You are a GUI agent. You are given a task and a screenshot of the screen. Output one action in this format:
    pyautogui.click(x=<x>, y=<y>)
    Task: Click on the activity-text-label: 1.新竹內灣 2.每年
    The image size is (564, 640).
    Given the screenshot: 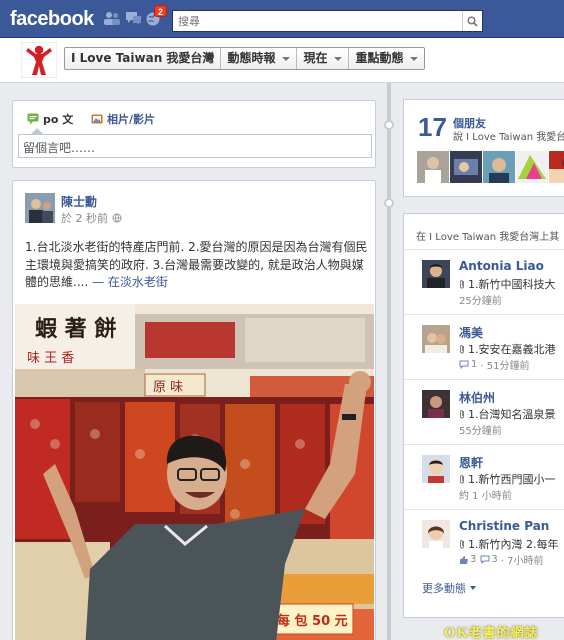 What is the action you would take?
    pyautogui.click(x=513, y=544)
    